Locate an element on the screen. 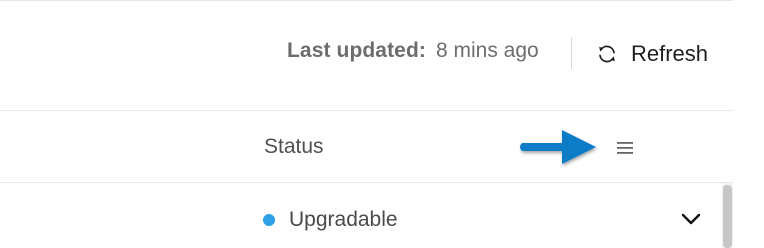 This screenshot has height=248, width=764. refresh-icon is located at coordinates (607, 54).